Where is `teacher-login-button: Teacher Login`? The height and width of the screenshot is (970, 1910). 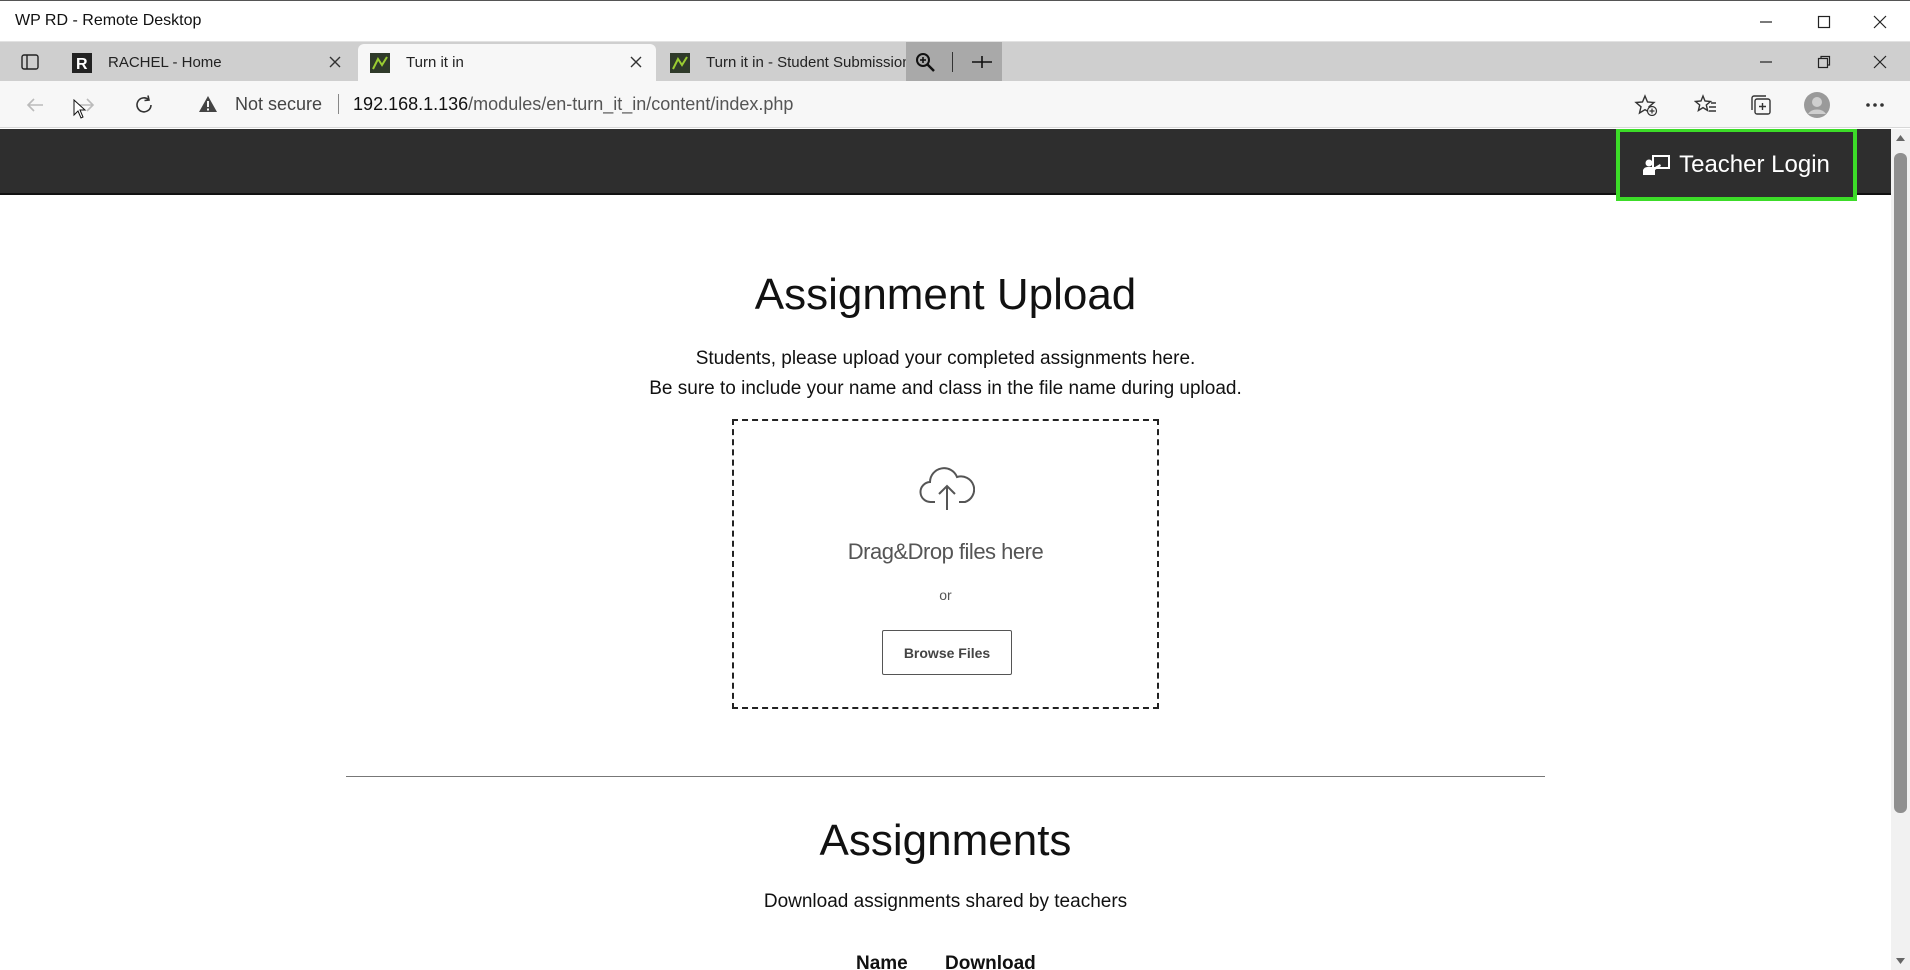
teacher-login-button: Teacher Login is located at coordinates (1736, 165).